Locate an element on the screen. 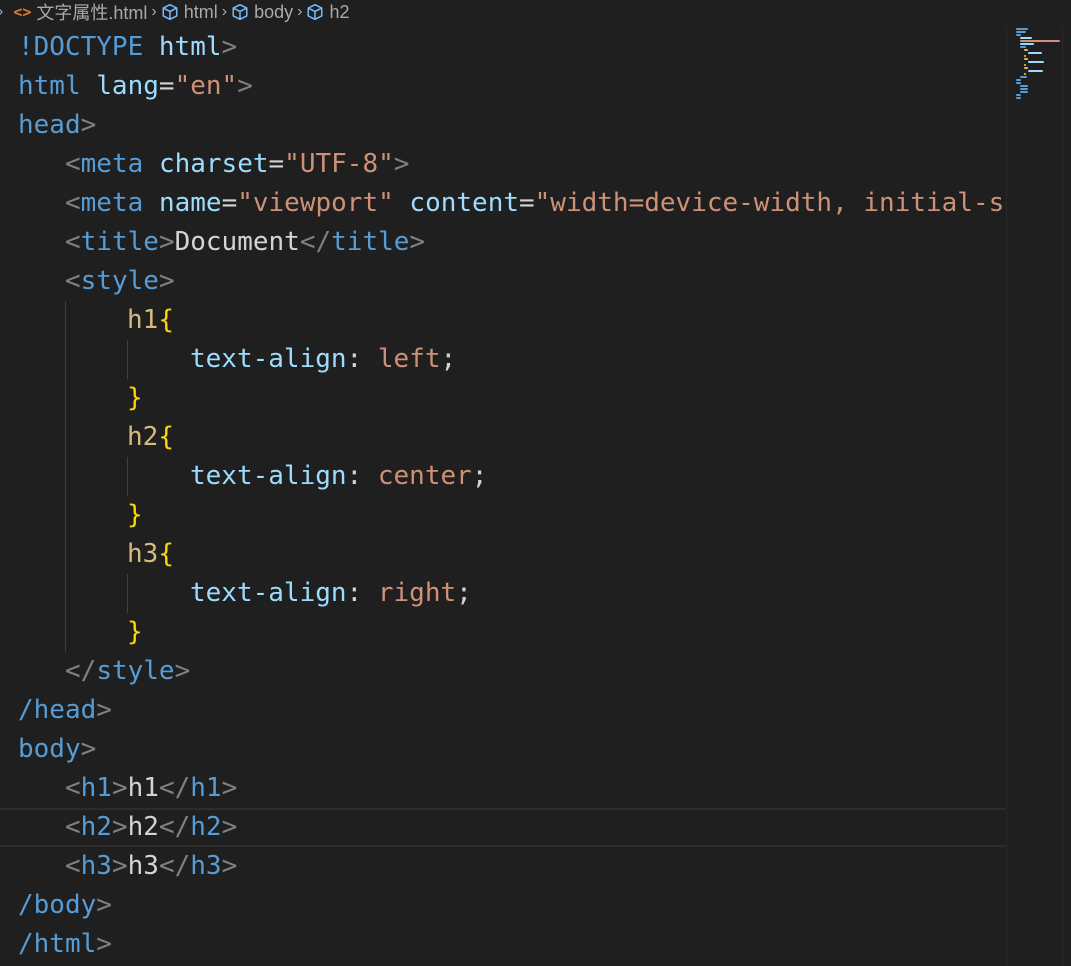  text-token: h2 is located at coordinates (143, 827).